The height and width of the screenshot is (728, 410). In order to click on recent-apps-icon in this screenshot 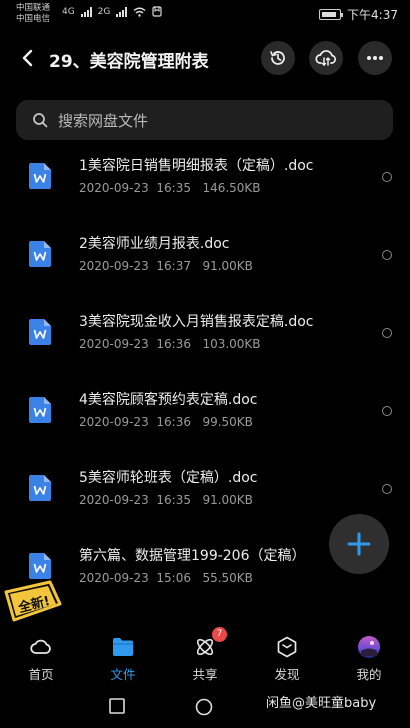, I will do `click(117, 706)`.